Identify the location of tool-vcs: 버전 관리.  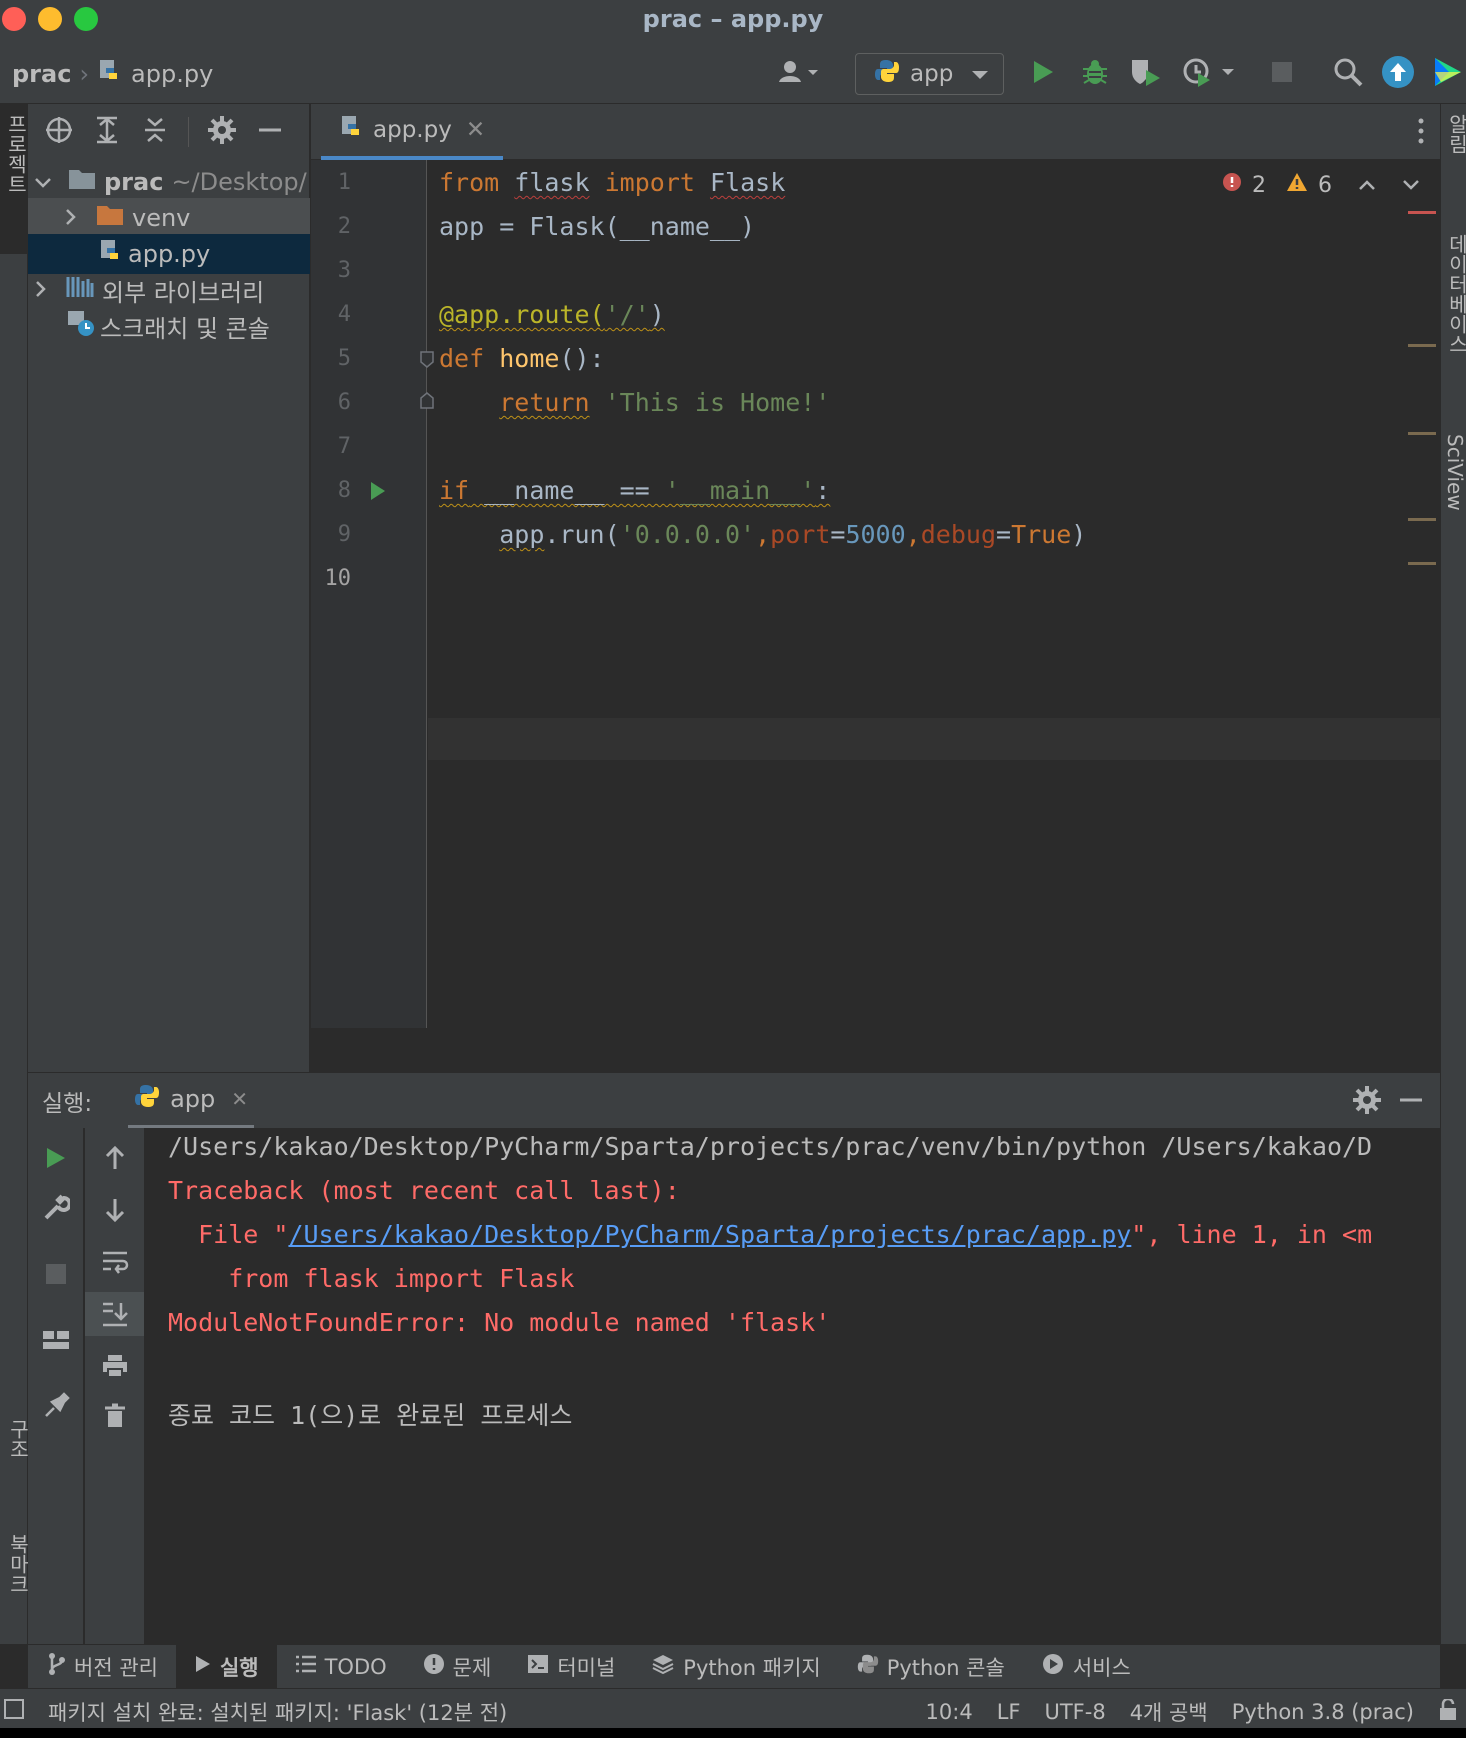
(102, 1667).